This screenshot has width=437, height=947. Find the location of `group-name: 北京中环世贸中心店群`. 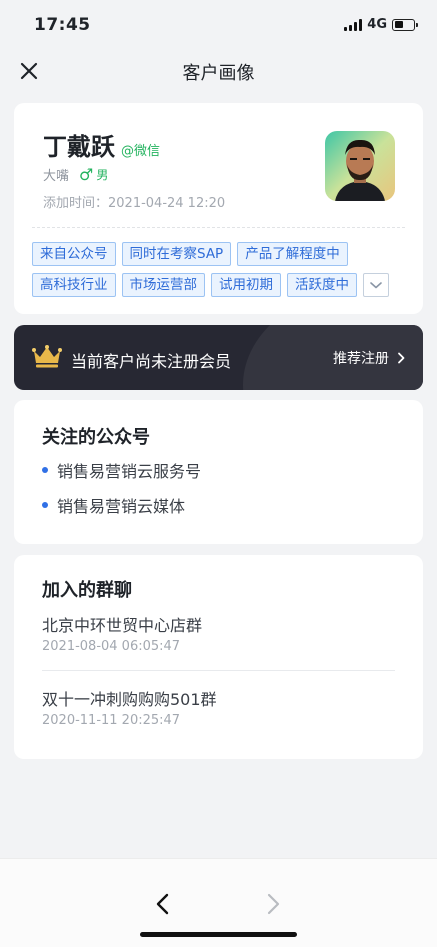

group-name: 北京中环世贸中心店群 is located at coordinates (122, 624).